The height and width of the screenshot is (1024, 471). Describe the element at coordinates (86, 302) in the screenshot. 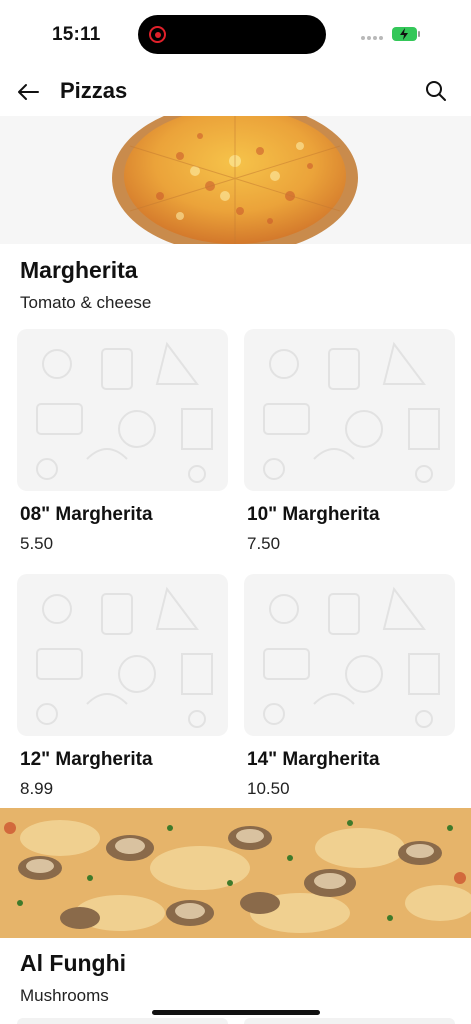

I see `section-subtitle: Tomato & cheese` at that location.